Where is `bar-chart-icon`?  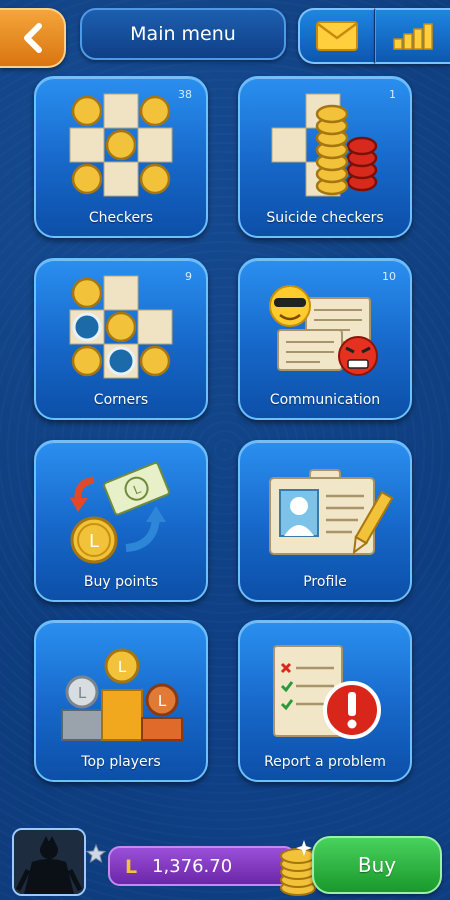 bar-chart-icon is located at coordinates (413, 36).